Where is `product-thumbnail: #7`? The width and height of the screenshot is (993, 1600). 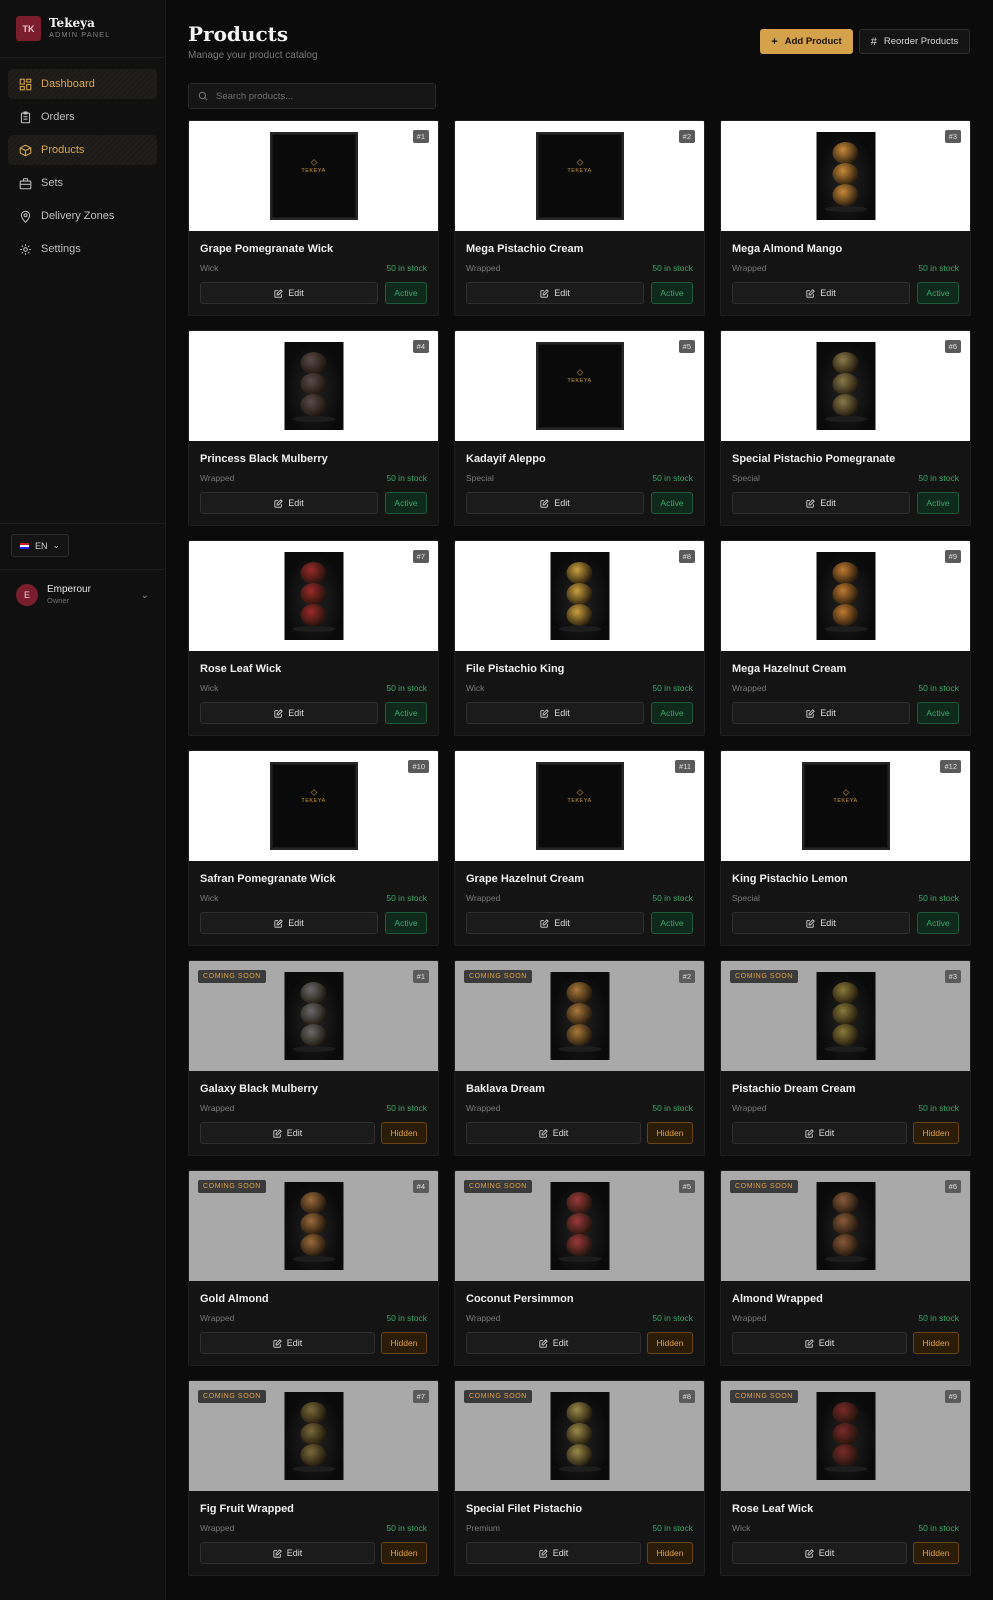 product-thumbnail: #7 is located at coordinates (313, 596).